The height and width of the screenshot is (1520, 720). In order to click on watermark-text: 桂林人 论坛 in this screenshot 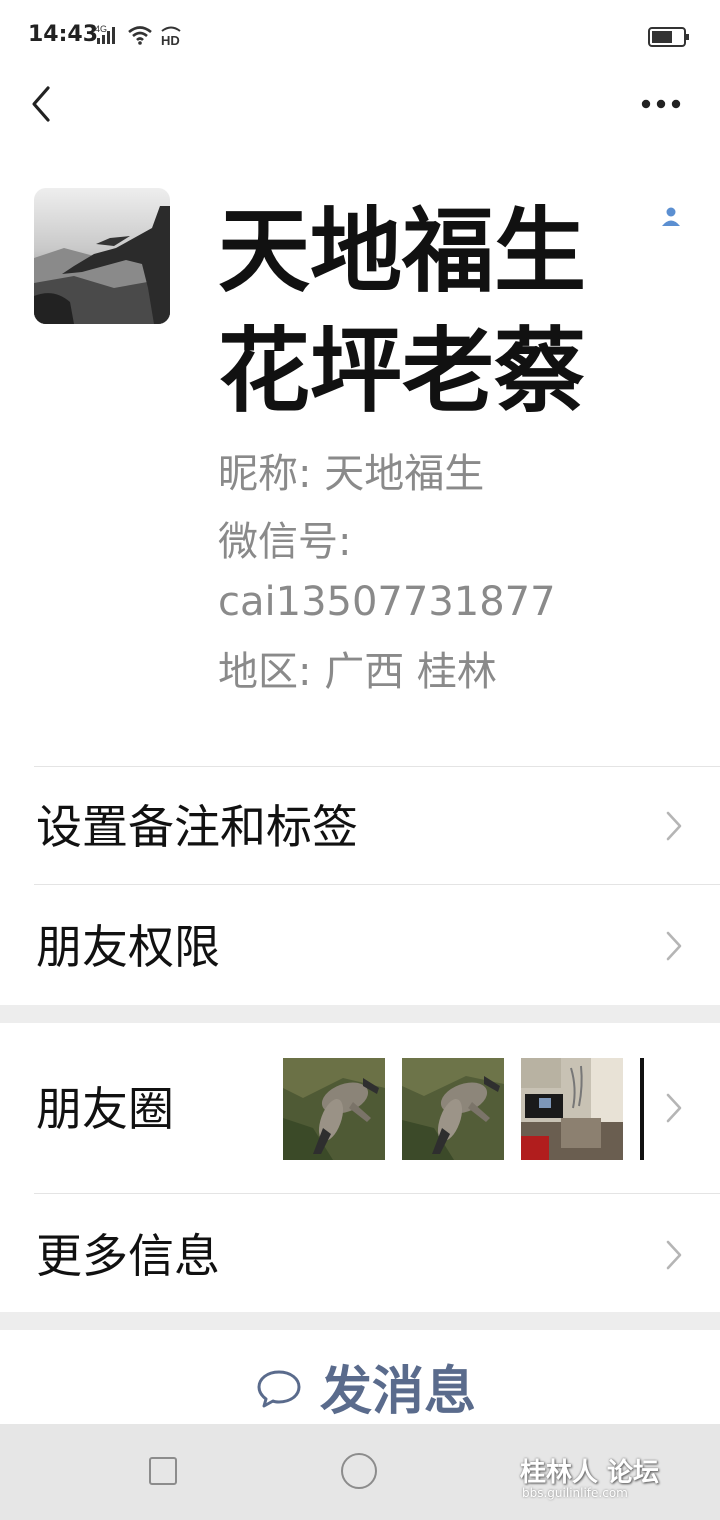, I will do `click(590, 1473)`.